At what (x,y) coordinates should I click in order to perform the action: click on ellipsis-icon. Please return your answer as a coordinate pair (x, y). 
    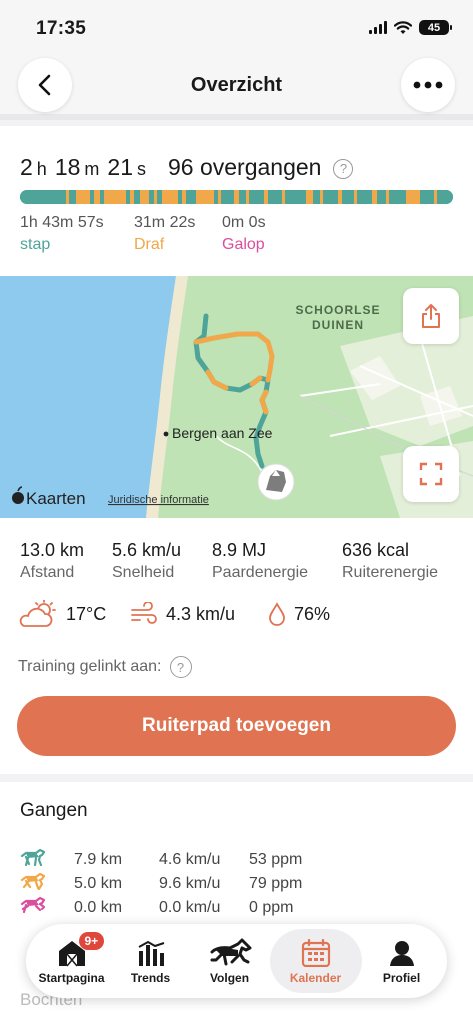
    Looking at the image, I should click on (428, 85).